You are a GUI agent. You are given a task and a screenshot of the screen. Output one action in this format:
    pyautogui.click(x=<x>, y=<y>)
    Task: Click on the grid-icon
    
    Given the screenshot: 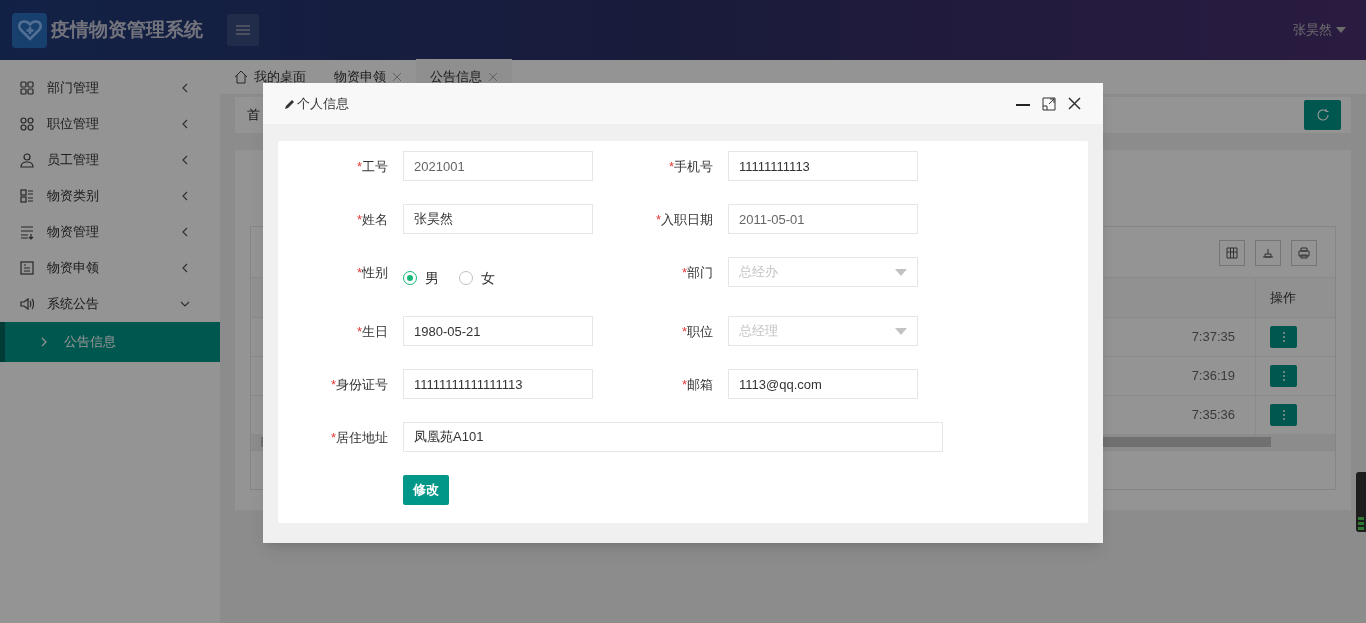 What is the action you would take?
    pyautogui.click(x=27, y=88)
    